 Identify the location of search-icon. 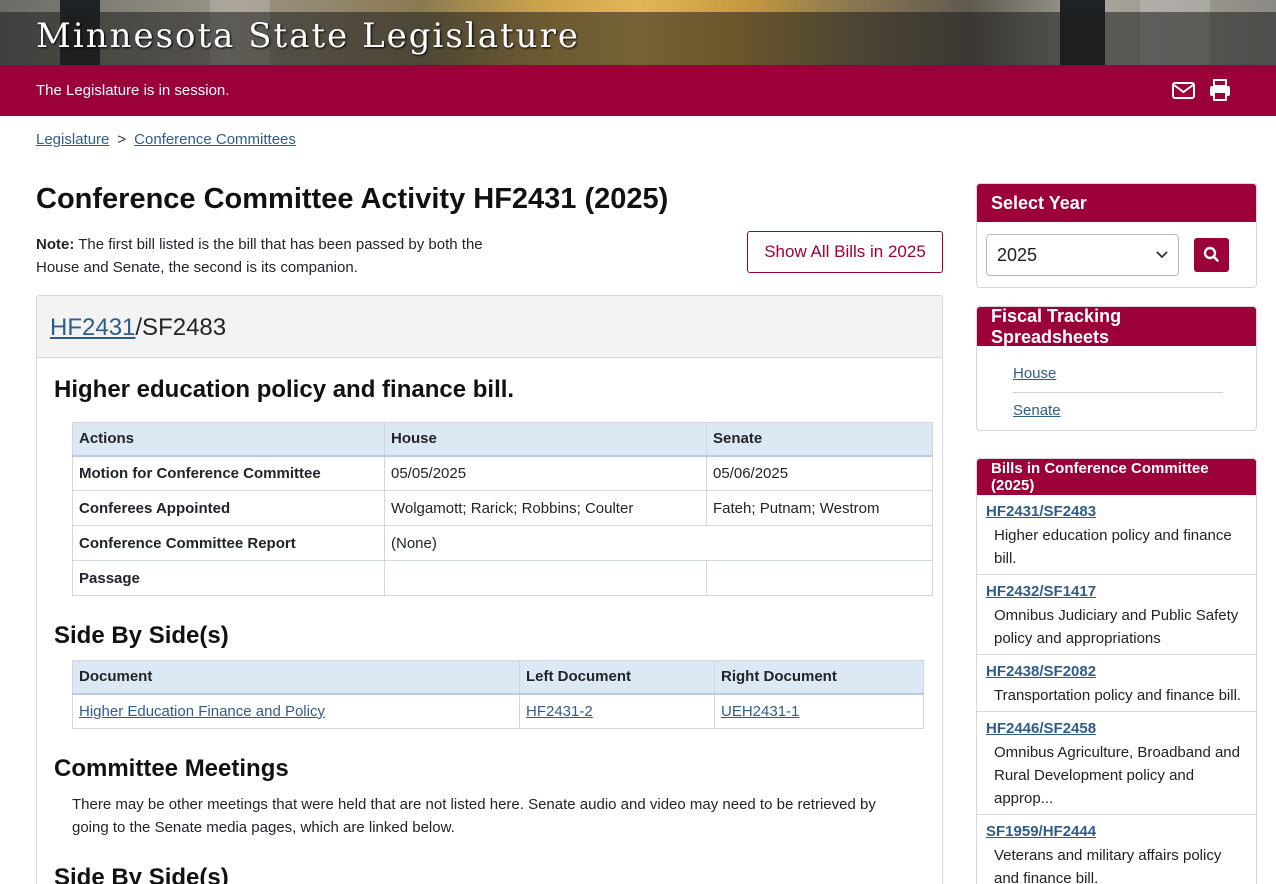
(1211, 254).